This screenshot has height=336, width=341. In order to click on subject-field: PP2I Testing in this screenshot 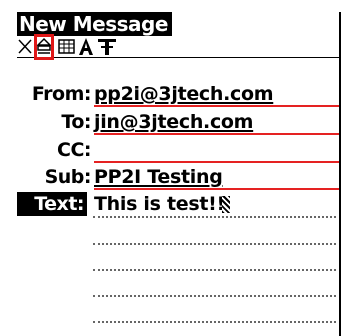, I will do `click(158, 177)`.